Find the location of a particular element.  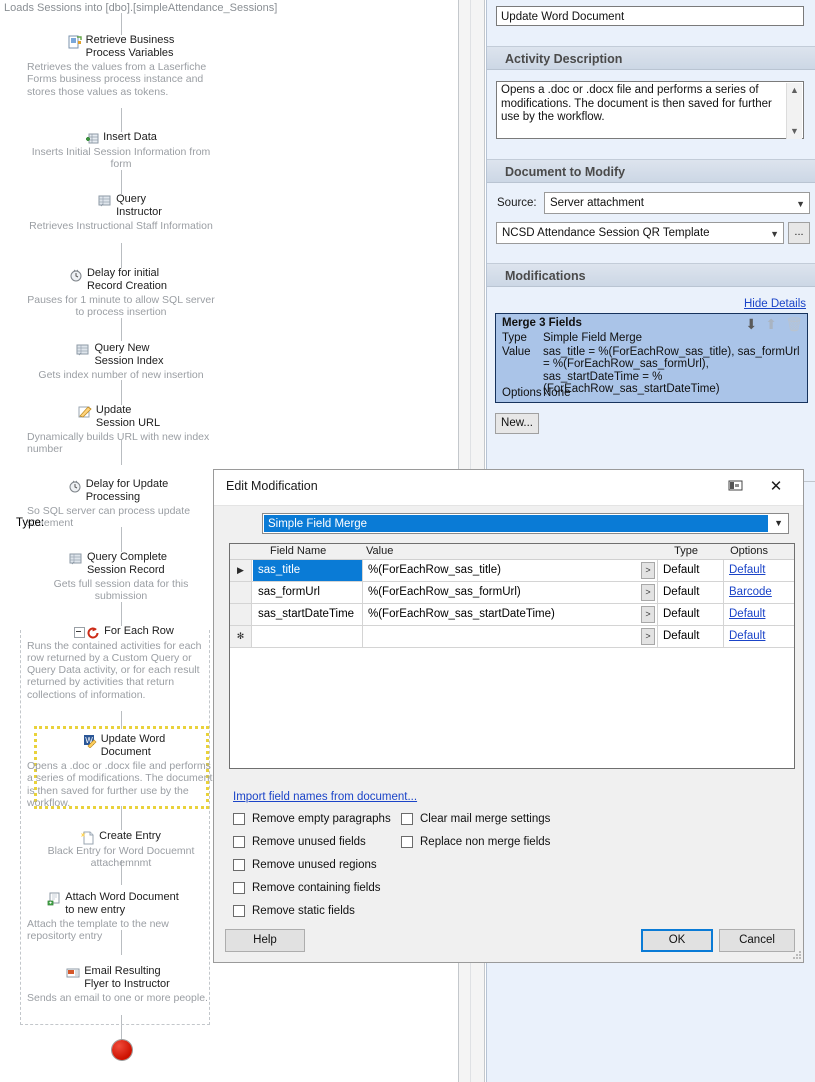

checkbox-clear-mail-merge-settings: Clear mail merge settings is located at coordinates (475, 819).